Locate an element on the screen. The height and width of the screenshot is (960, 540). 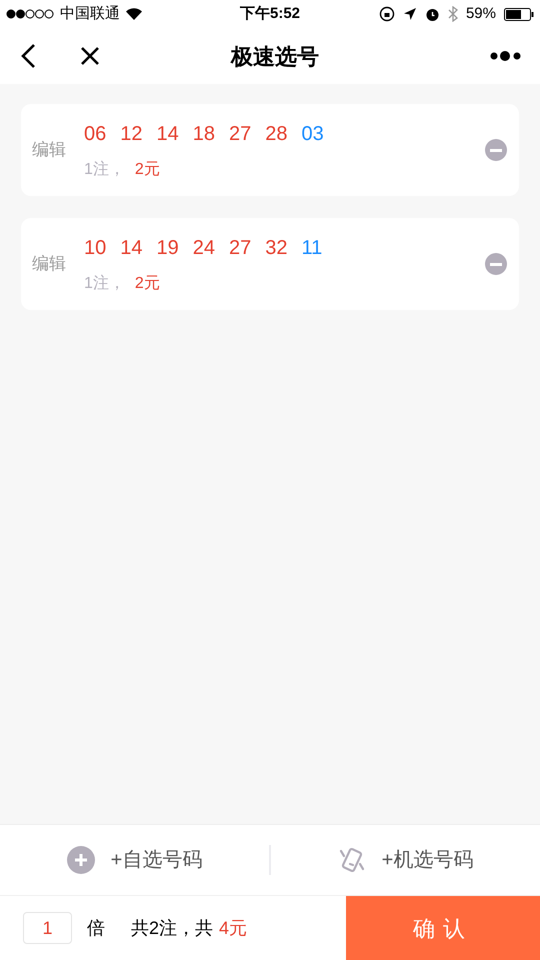
battery-icon is located at coordinates (519, 14).